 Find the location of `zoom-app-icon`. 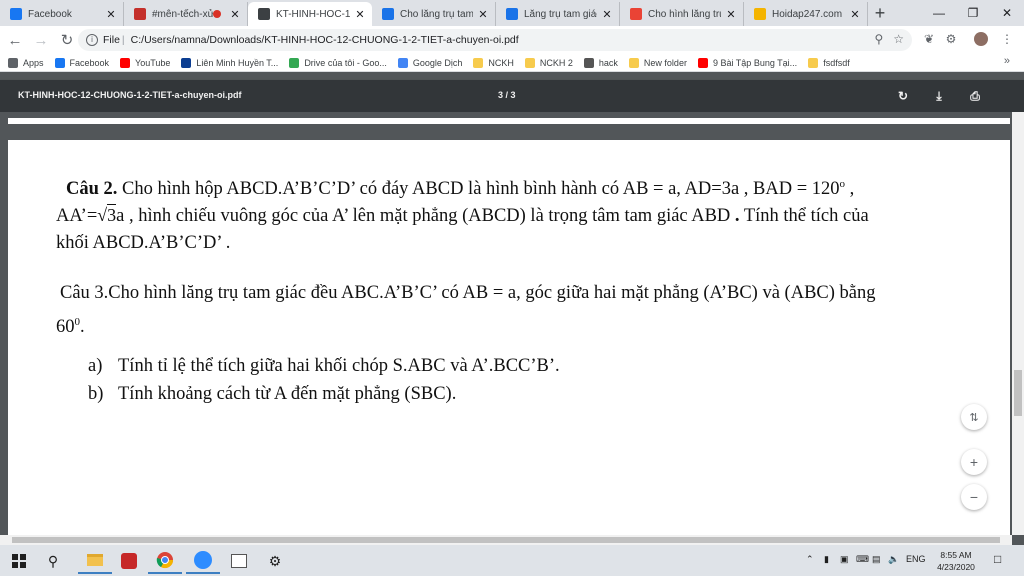

zoom-app-icon is located at coordinates (203, 561).